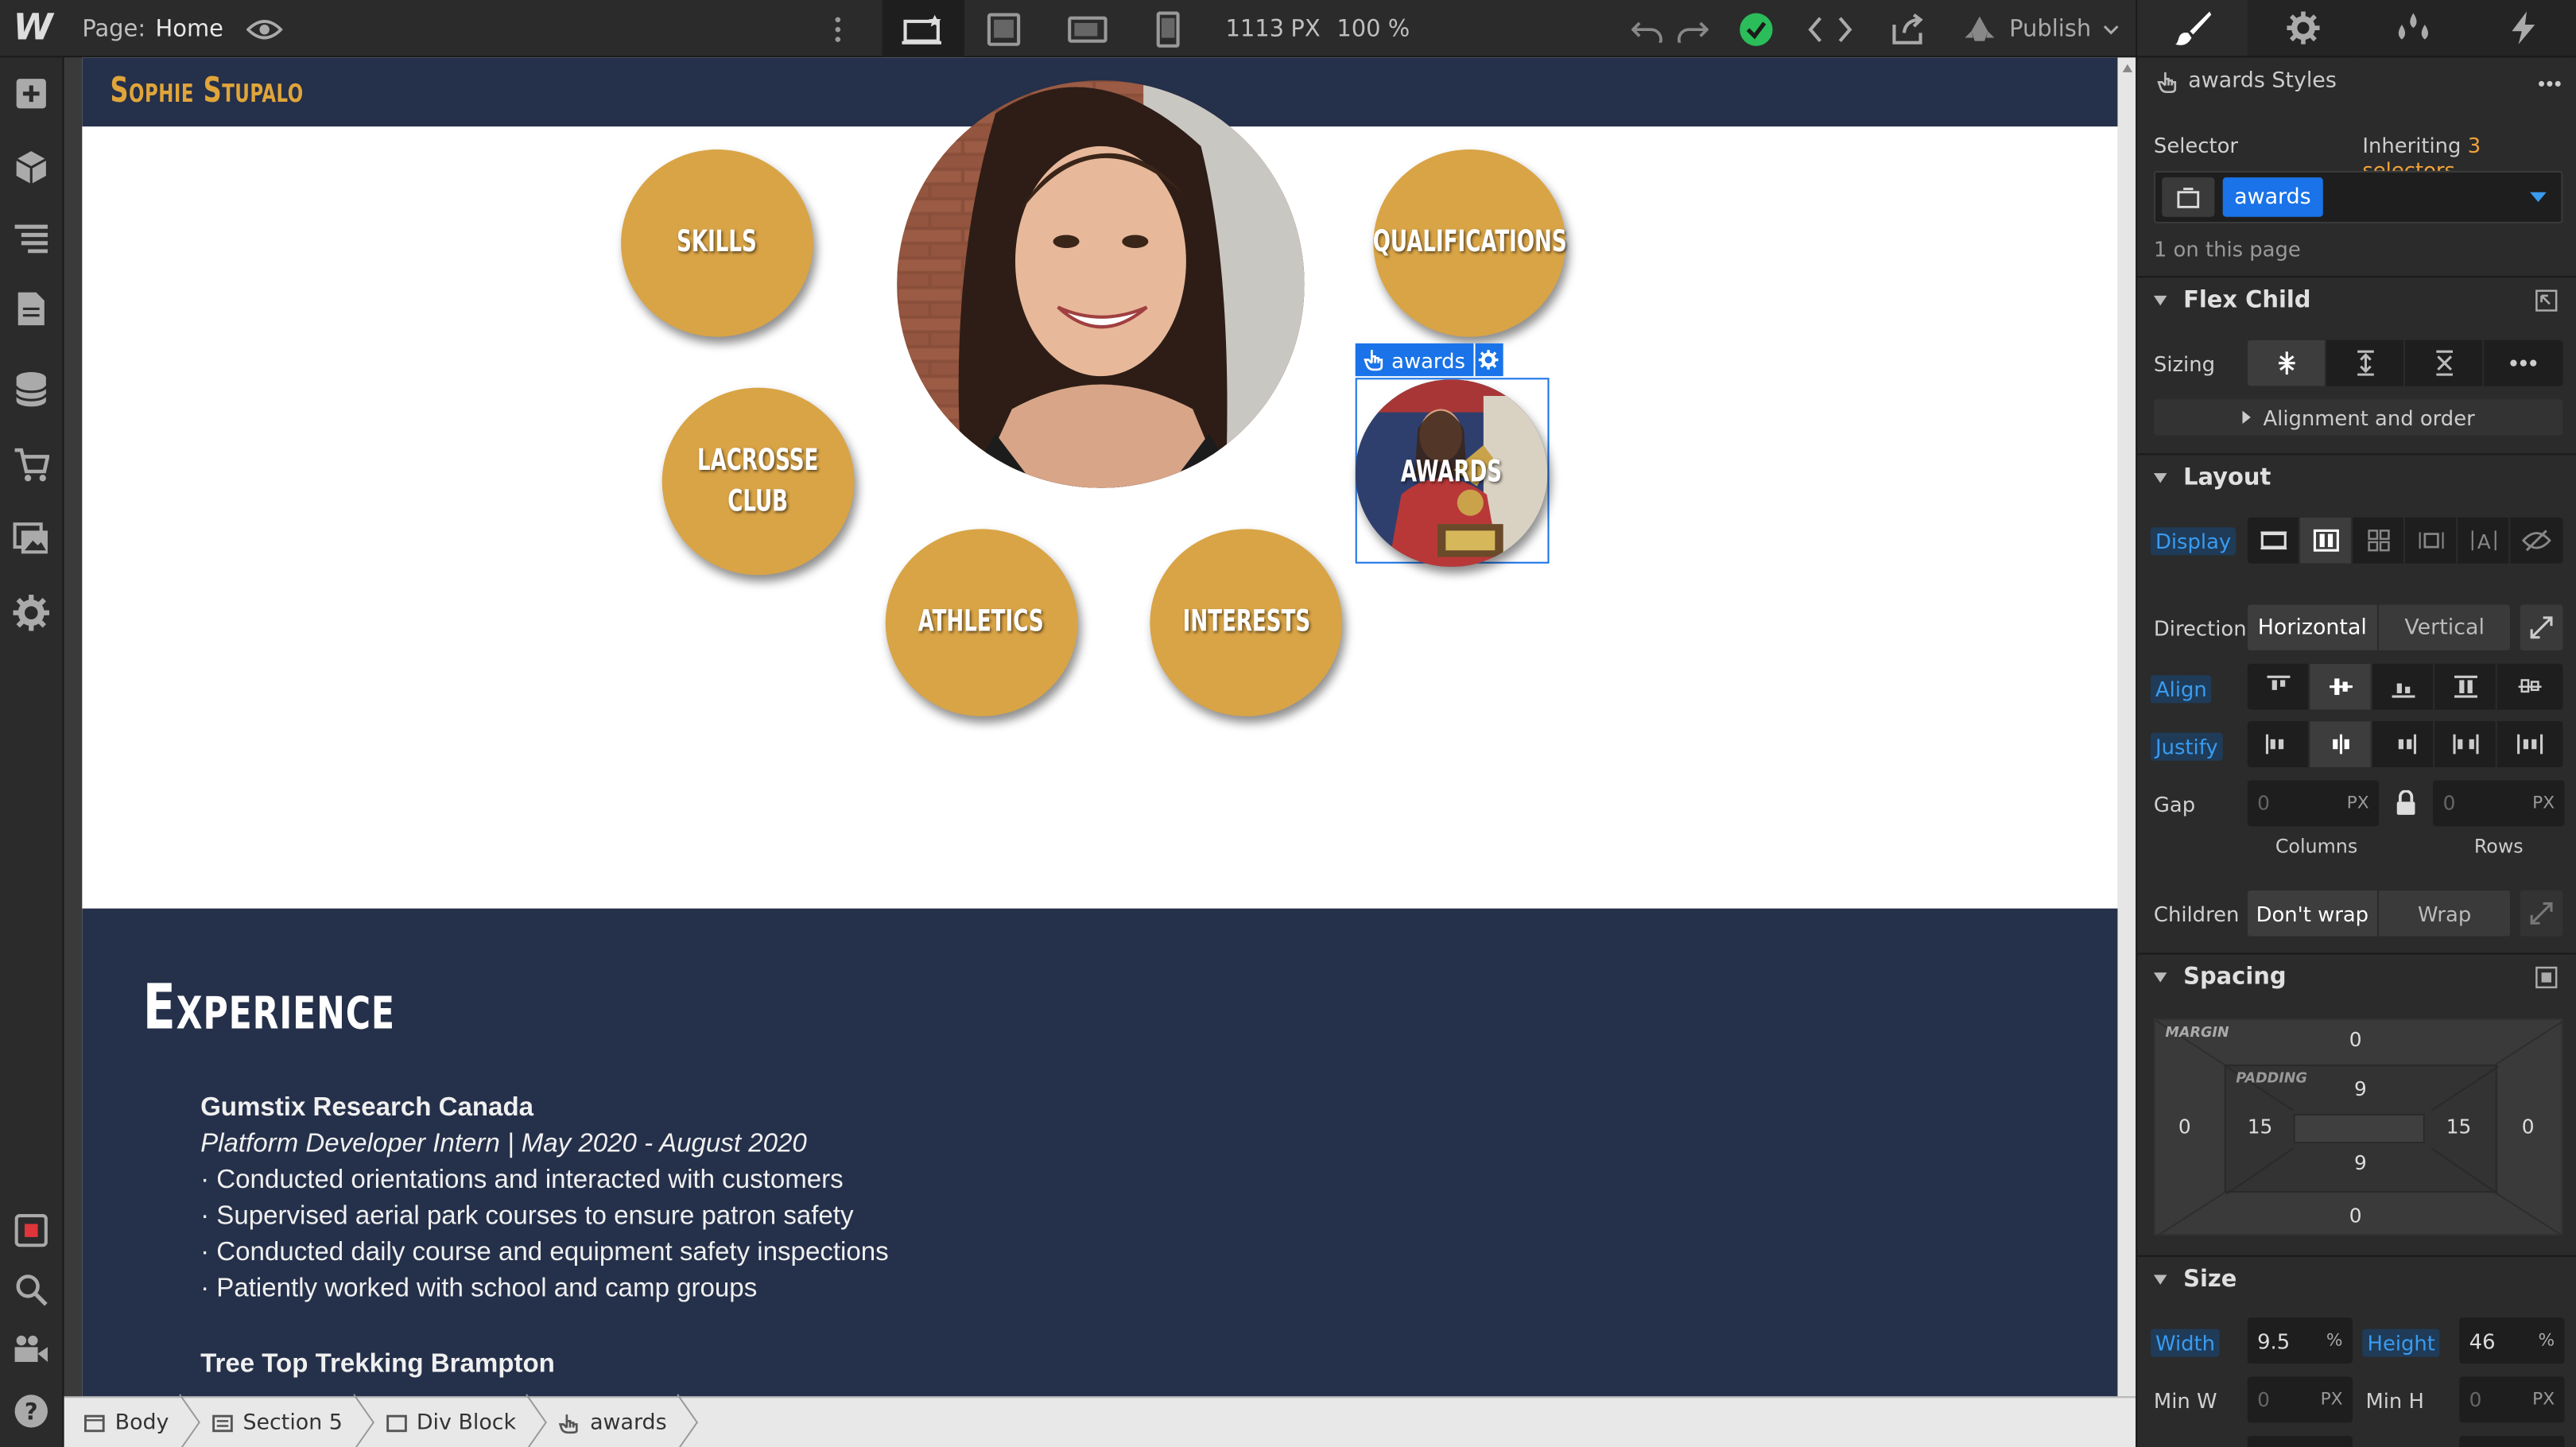  I want to click on sizing-more-icon, so click(2523, 363).